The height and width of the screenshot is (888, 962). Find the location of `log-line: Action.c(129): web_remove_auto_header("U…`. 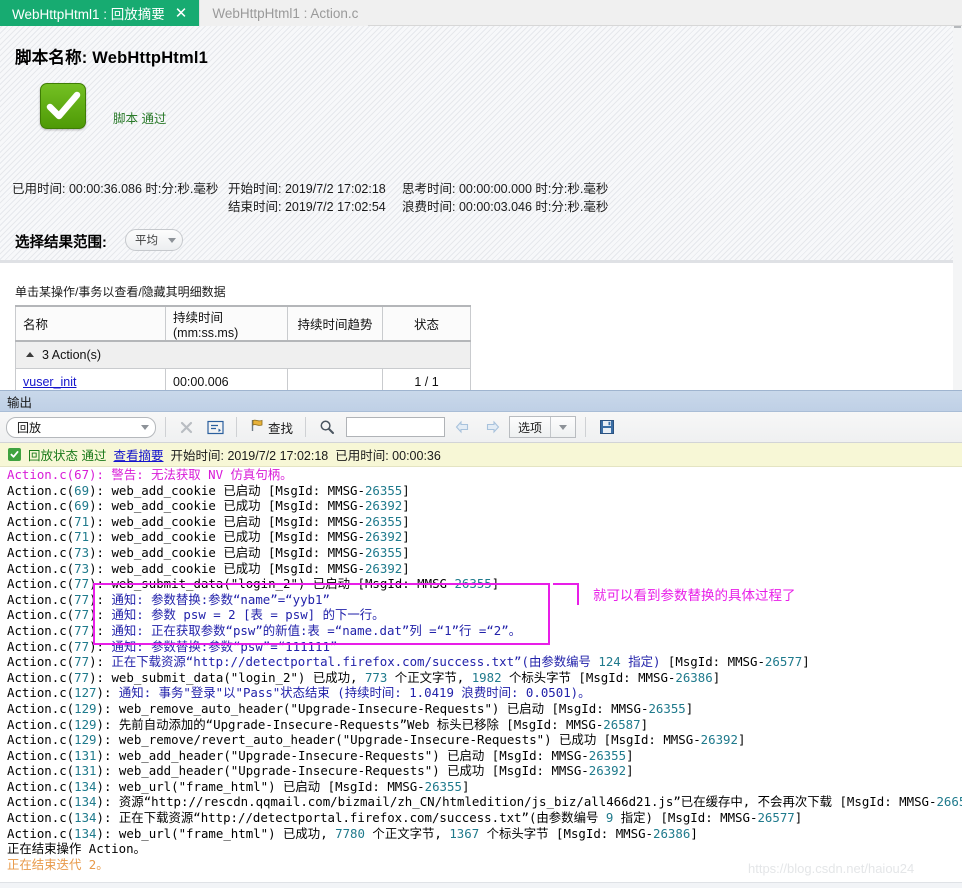

log-line: Action.c(129): web_remove_auto_header("U… is located at coordinates (350, 708).